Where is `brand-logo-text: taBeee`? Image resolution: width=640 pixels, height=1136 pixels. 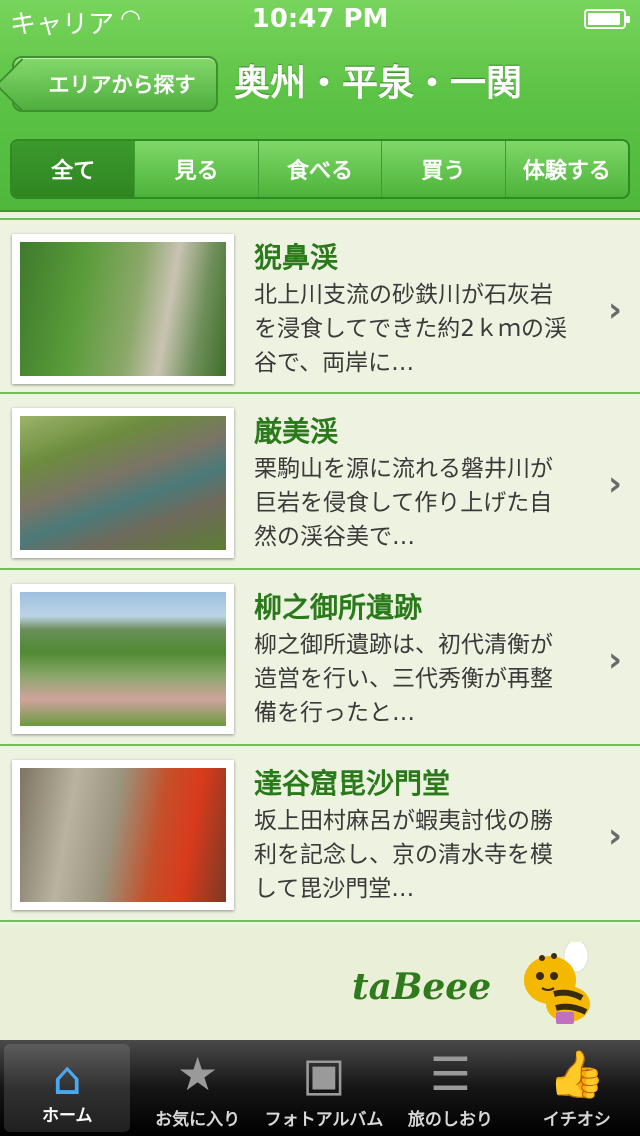 brand-logo-text: taBeee is located at coordinates (422, 987).